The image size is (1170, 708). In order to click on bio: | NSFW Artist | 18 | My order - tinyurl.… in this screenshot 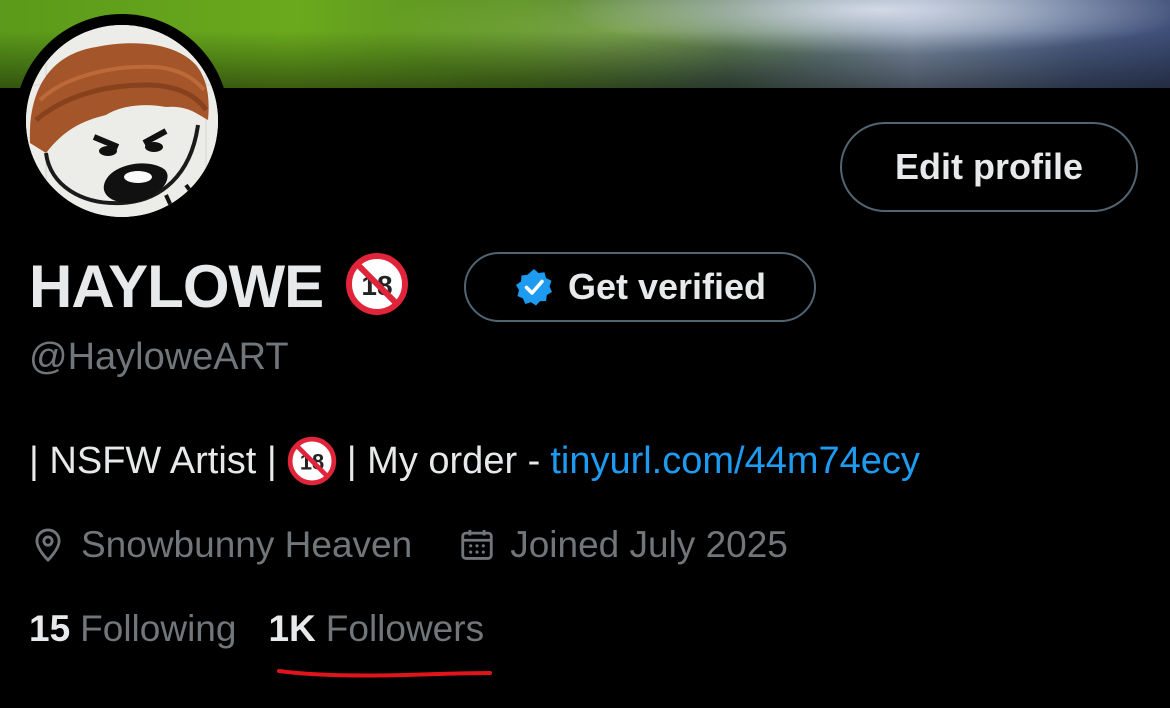, I will do `click(474, 461)`.